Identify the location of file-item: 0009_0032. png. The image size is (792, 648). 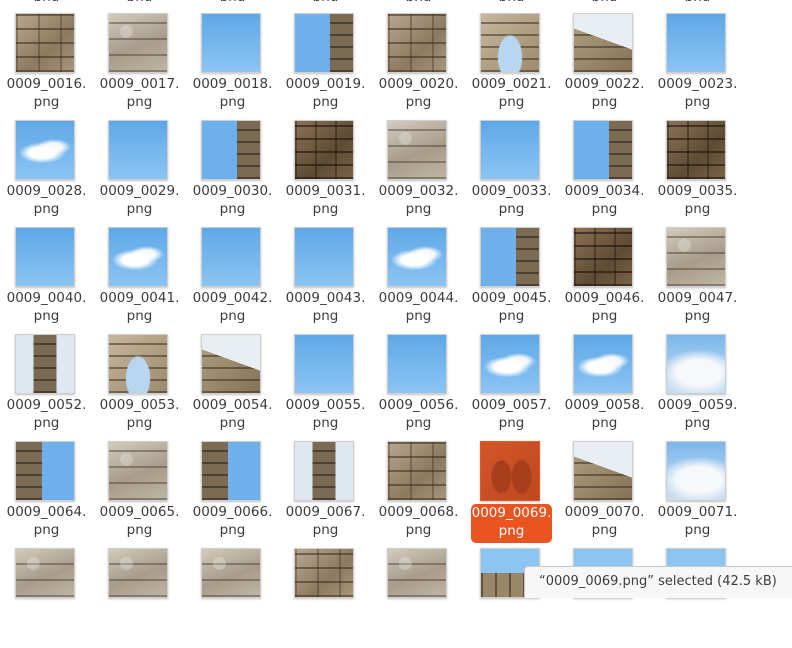
(418, 170).